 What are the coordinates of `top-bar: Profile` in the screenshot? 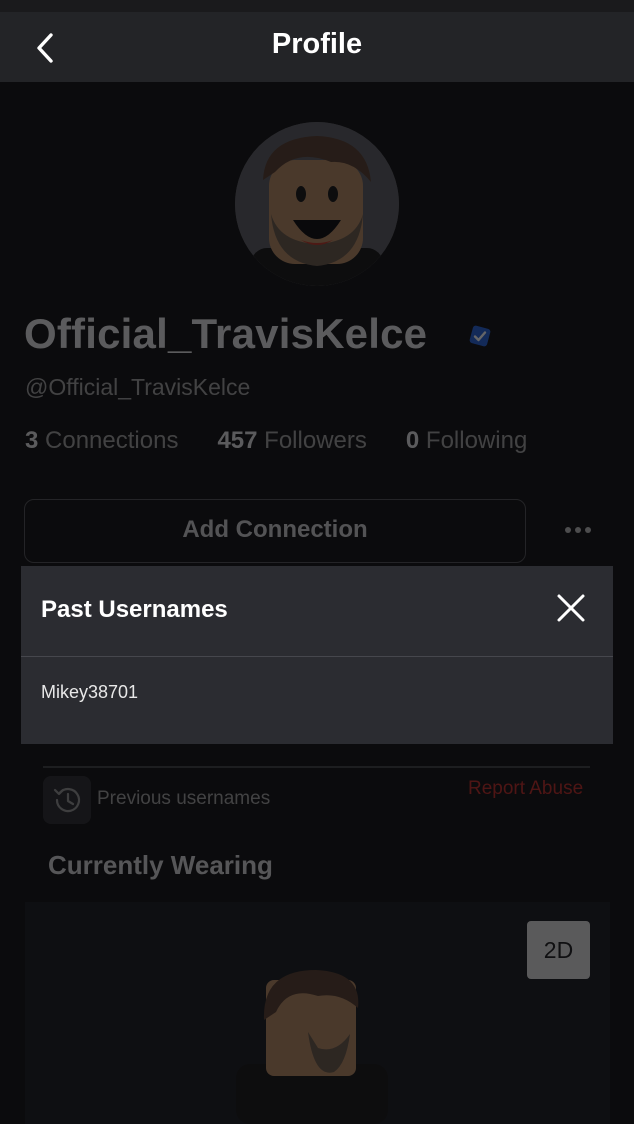 It's located at (317, 41).